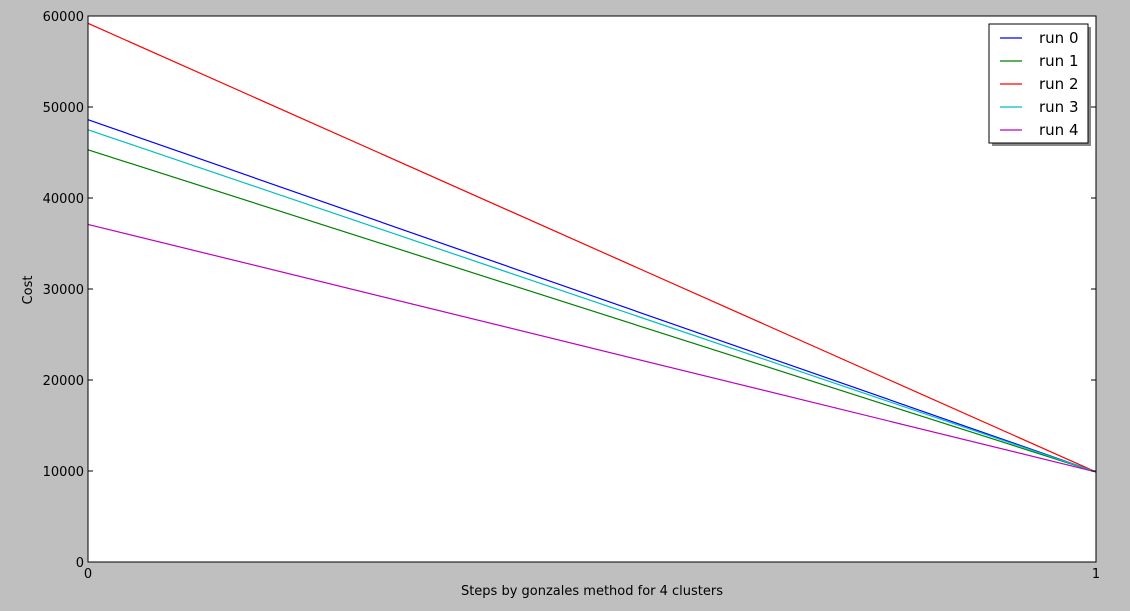  What do you see at coordinates (1059, 130) in the screenshot?
I see `legend-label-4: run 4` at bounding box center [1059, 130].